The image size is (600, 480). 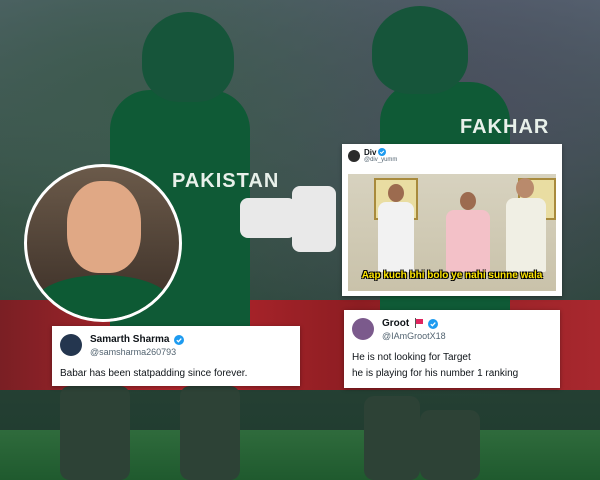 I want to click on batting-glove-left, so click(x=268, y=218).